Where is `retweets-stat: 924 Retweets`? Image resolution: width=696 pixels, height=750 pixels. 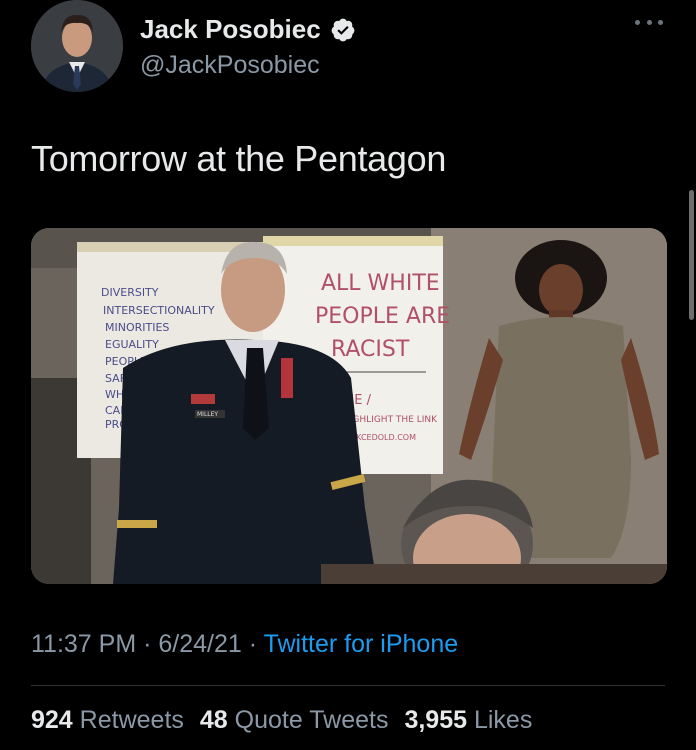
retweets-stat: 924 Retweets is located at coordinates (107, 720).